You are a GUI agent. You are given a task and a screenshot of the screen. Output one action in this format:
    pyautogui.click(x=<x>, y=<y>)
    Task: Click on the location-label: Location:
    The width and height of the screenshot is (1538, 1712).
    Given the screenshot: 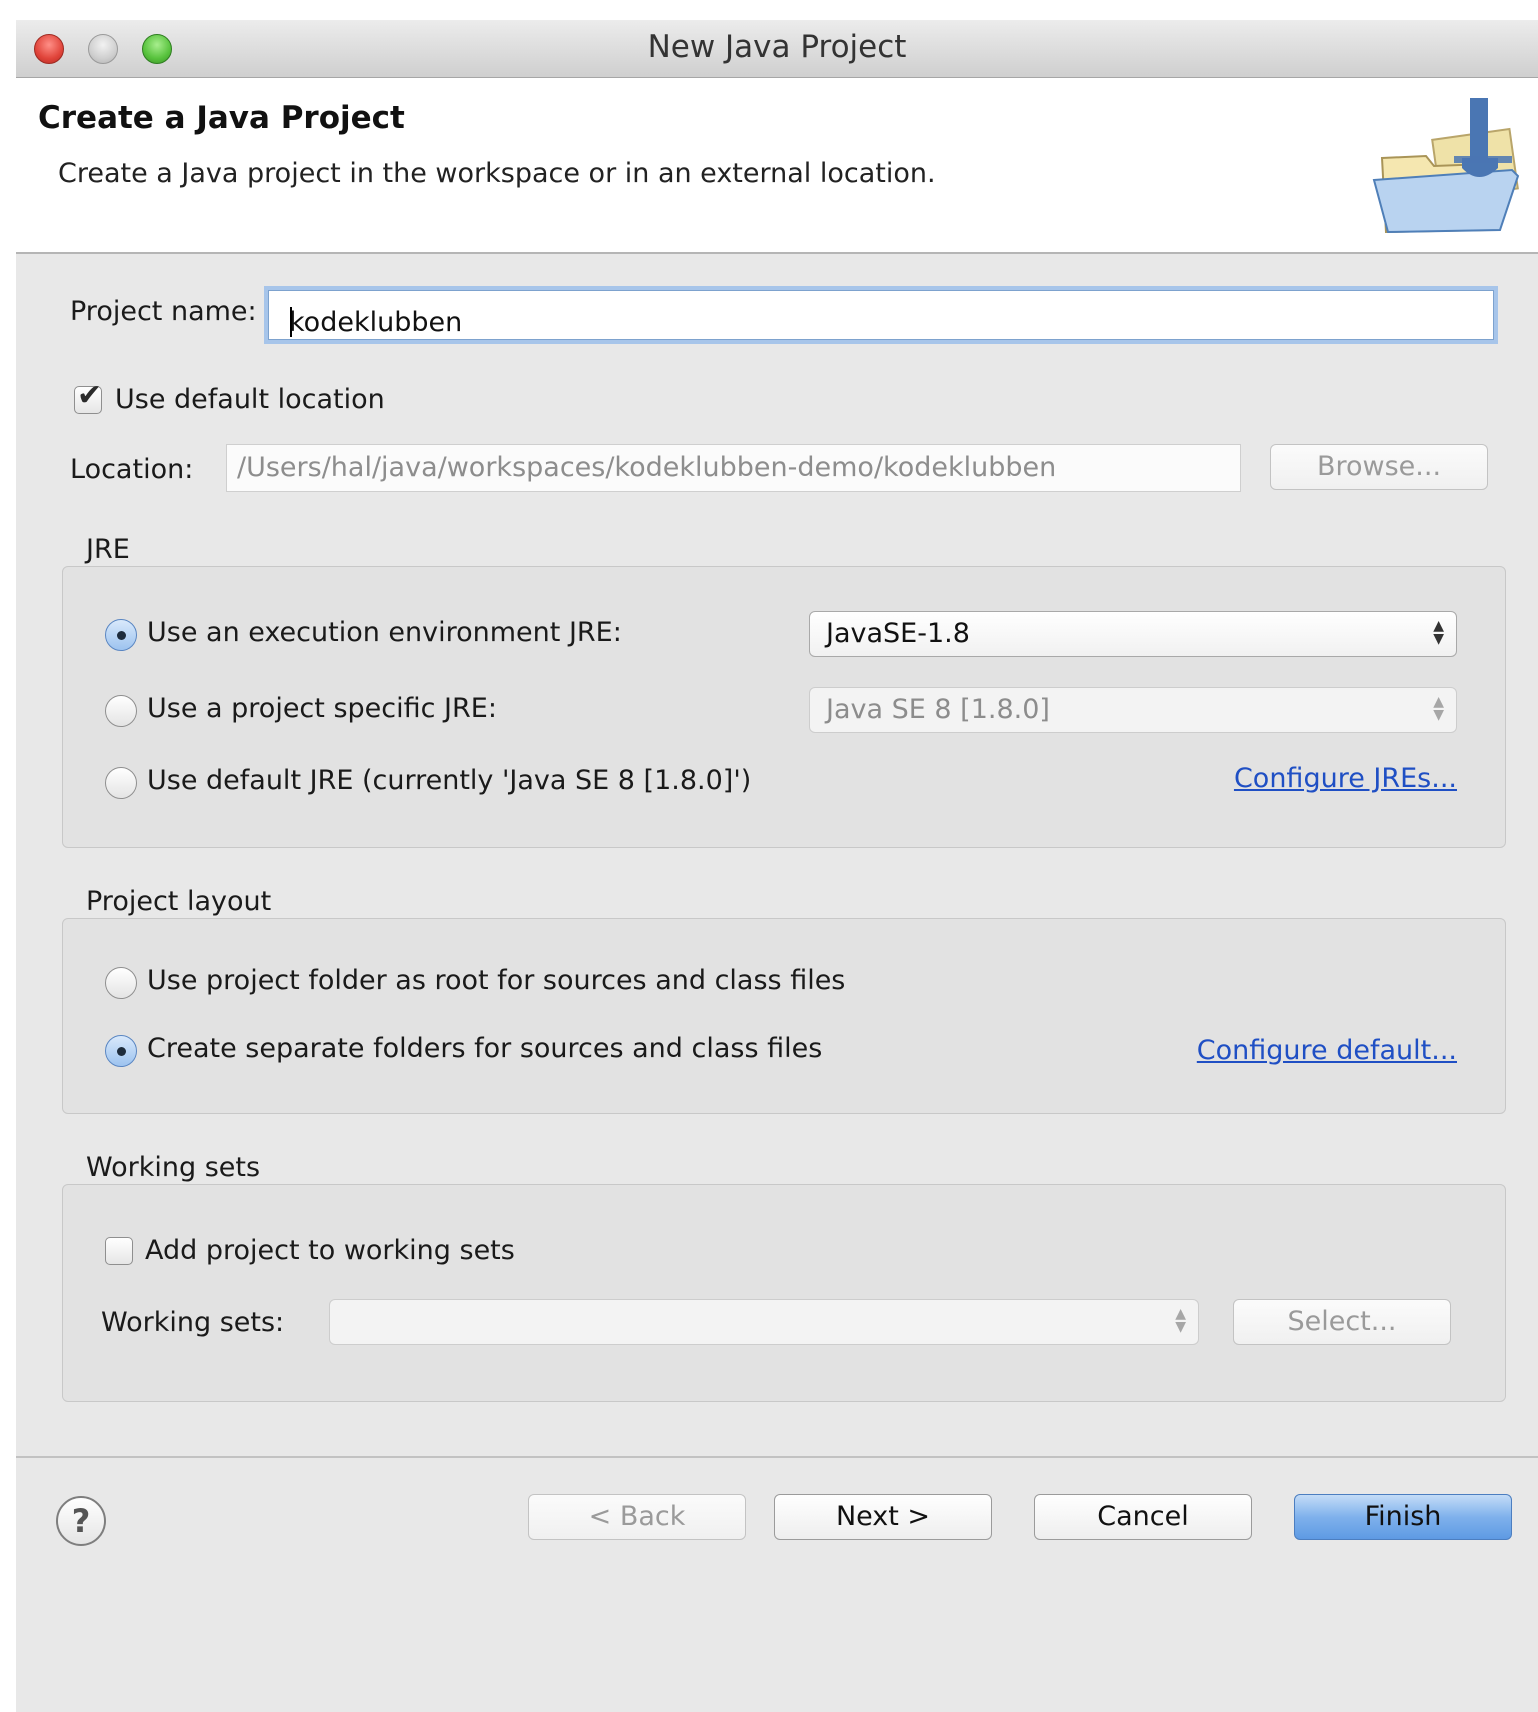 What is the action you would take?
    pyautogui.click(x=132, y=469)
    